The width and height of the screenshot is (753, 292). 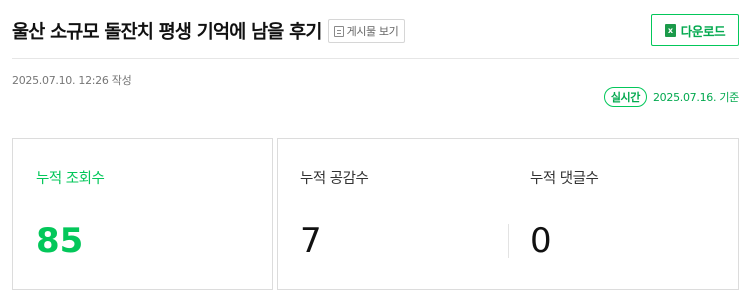 I want to click on view-post-label: 게시물 보기, so click(x=372, y=31).